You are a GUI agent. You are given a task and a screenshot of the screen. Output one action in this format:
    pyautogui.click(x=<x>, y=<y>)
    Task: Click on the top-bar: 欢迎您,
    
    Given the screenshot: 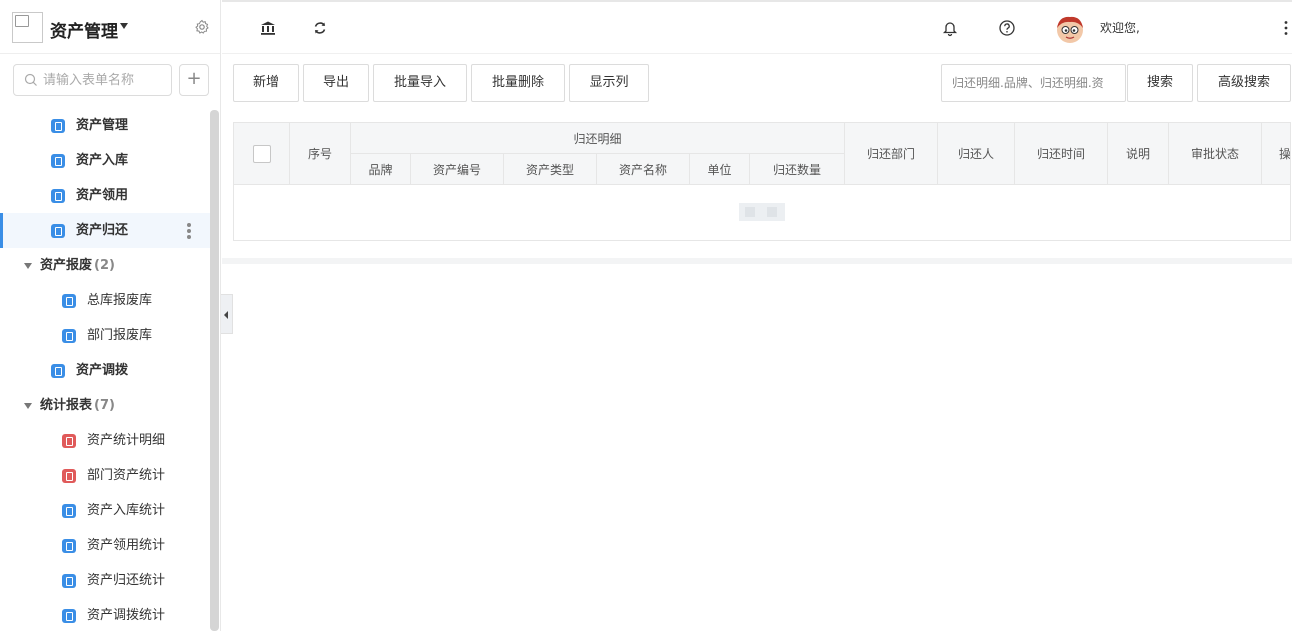 What is the action you would take?
    pyautogui.click(x=757, y=27)
    